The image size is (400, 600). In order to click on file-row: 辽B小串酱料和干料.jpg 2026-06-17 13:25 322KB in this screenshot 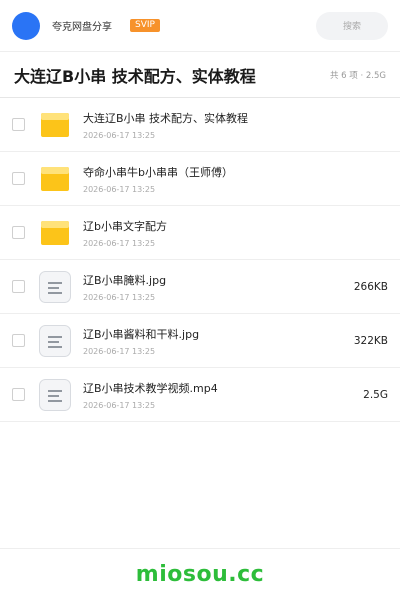, I will do `click(200, 341)`.